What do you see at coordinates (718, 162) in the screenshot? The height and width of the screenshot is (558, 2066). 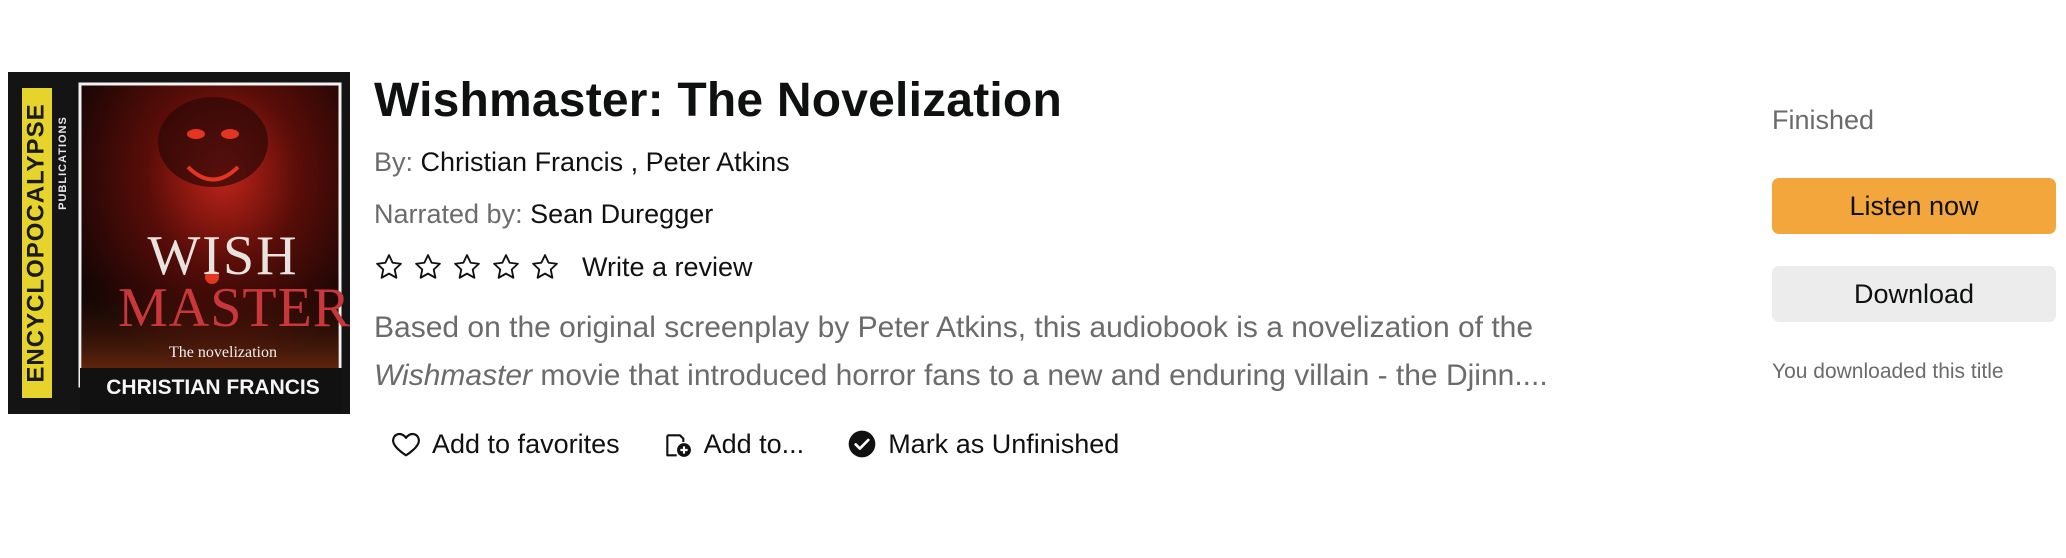 I see `author-link: Peter Atkins` at bounding box center [718, 162].